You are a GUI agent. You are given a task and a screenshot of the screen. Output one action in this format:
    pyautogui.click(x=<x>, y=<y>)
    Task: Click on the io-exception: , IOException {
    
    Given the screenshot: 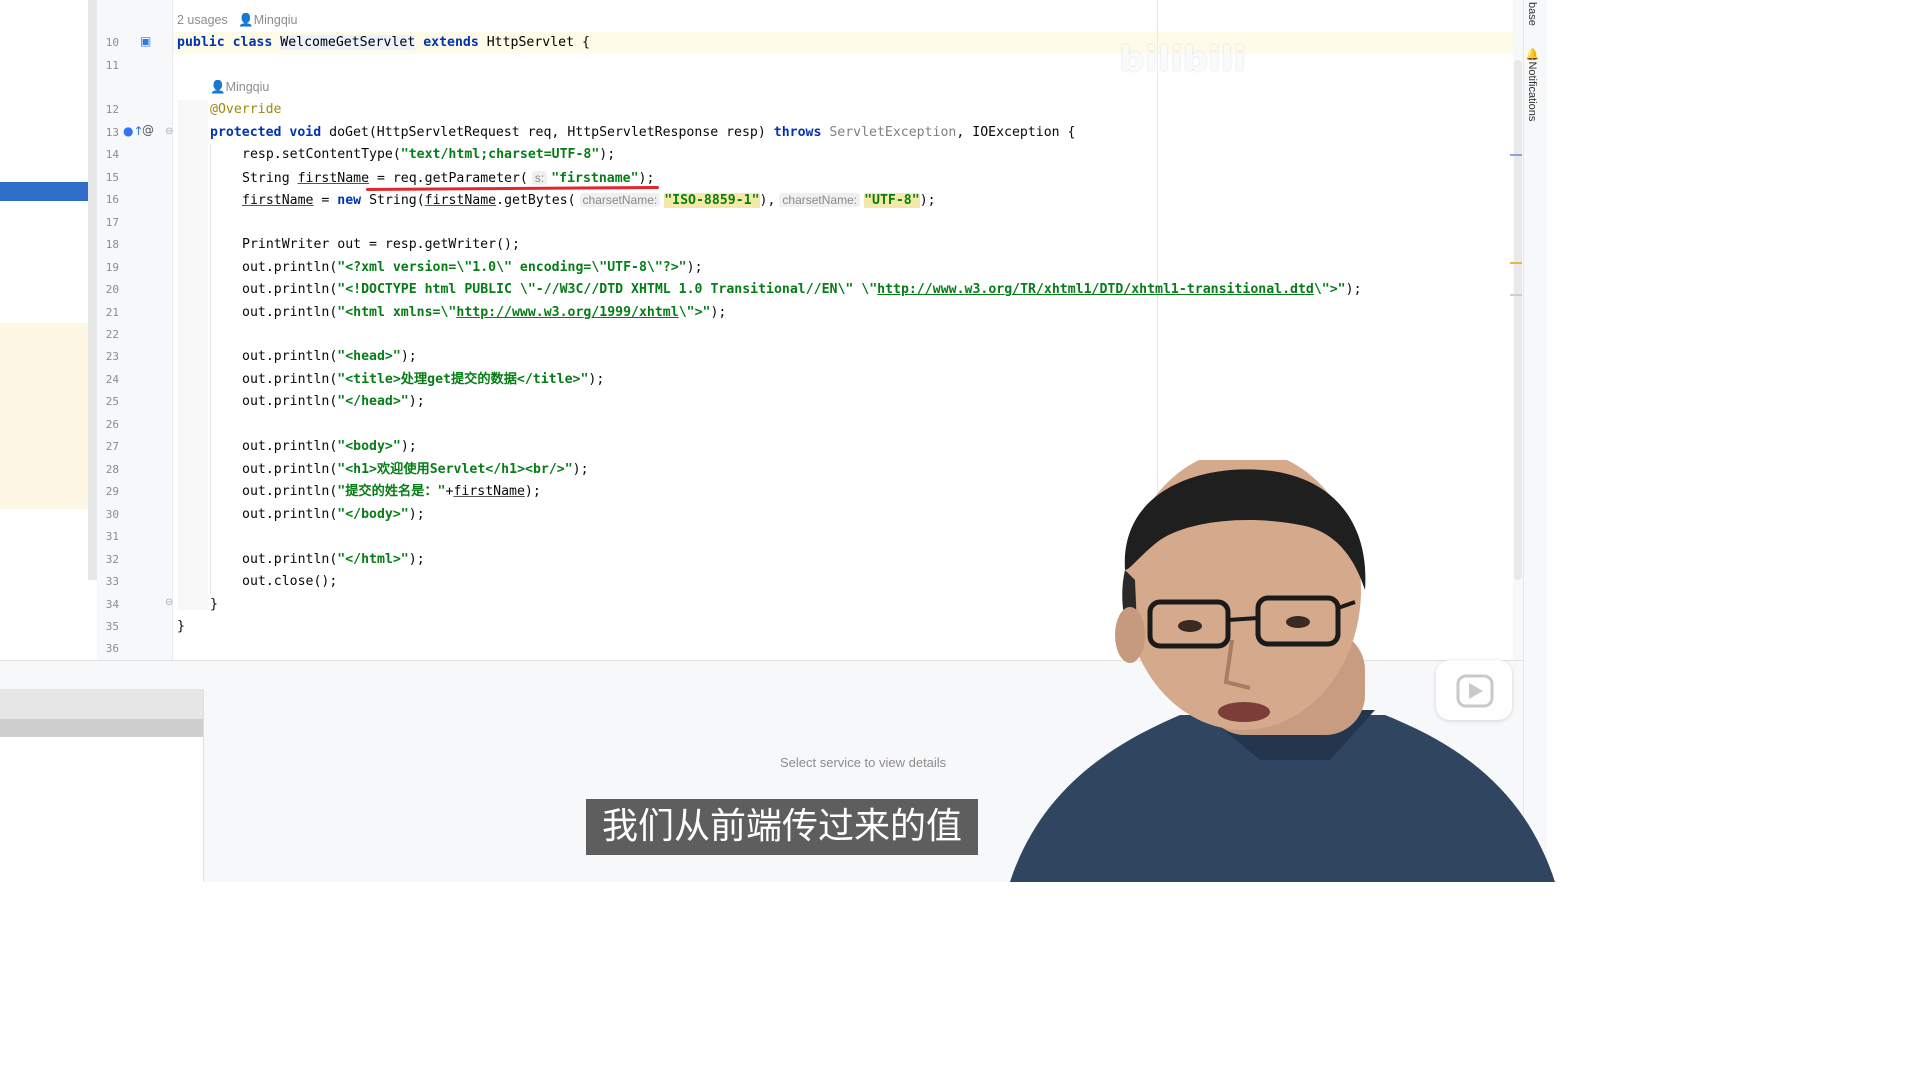 What is the action you would take?
    pyautogui.click(x=1016, y=132)
    